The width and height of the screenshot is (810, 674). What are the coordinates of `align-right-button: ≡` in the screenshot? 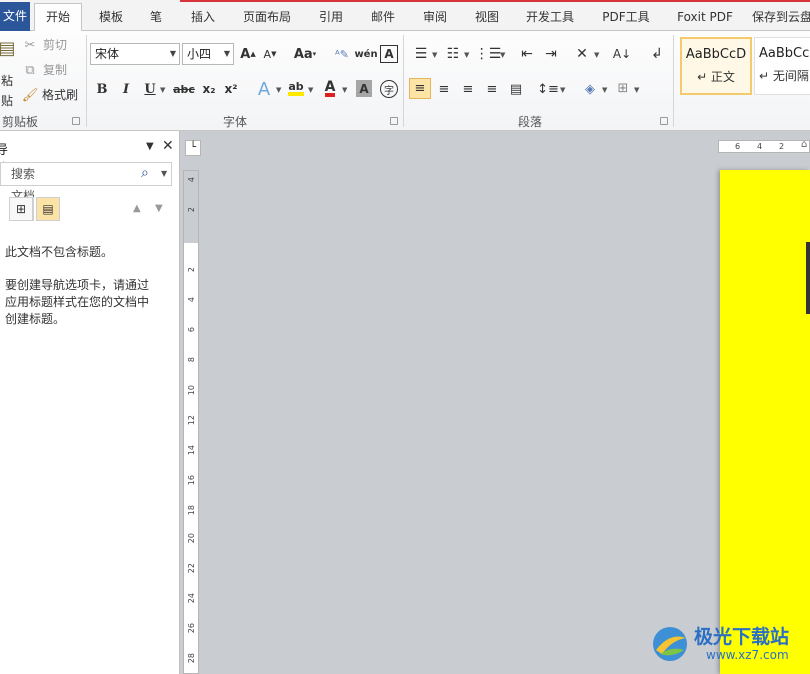 It's located at (468, 89).